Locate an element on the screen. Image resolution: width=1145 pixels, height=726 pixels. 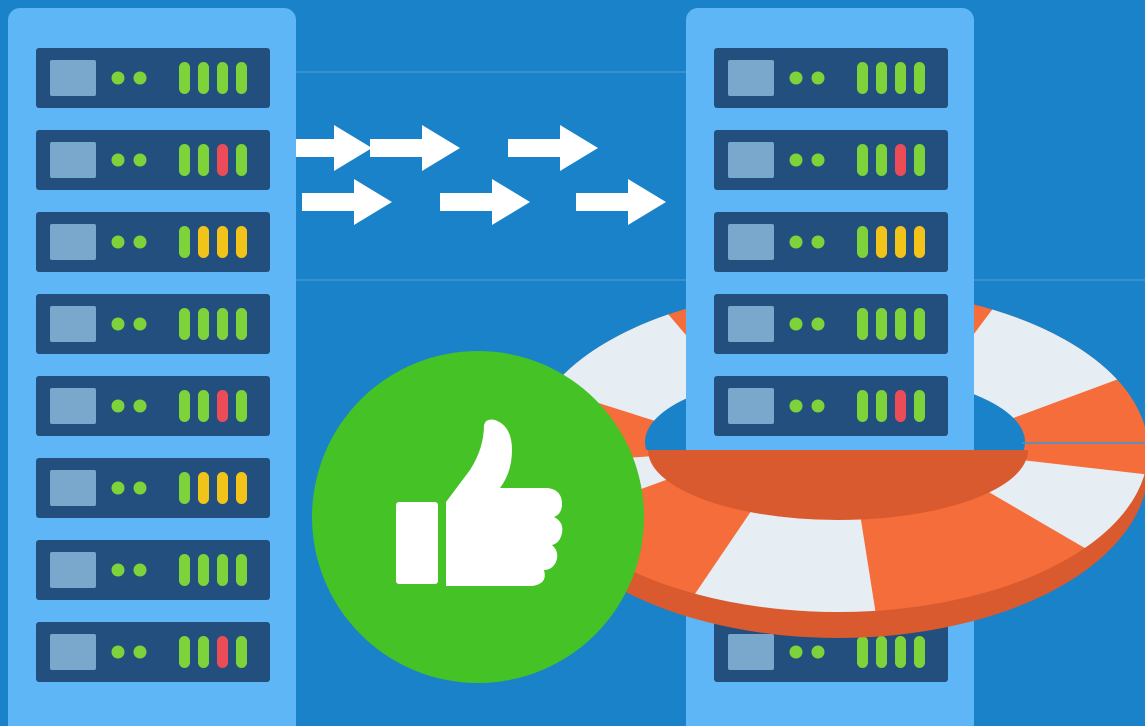
thumbs-up-icon-cuff is located at coordinates (417, 543).